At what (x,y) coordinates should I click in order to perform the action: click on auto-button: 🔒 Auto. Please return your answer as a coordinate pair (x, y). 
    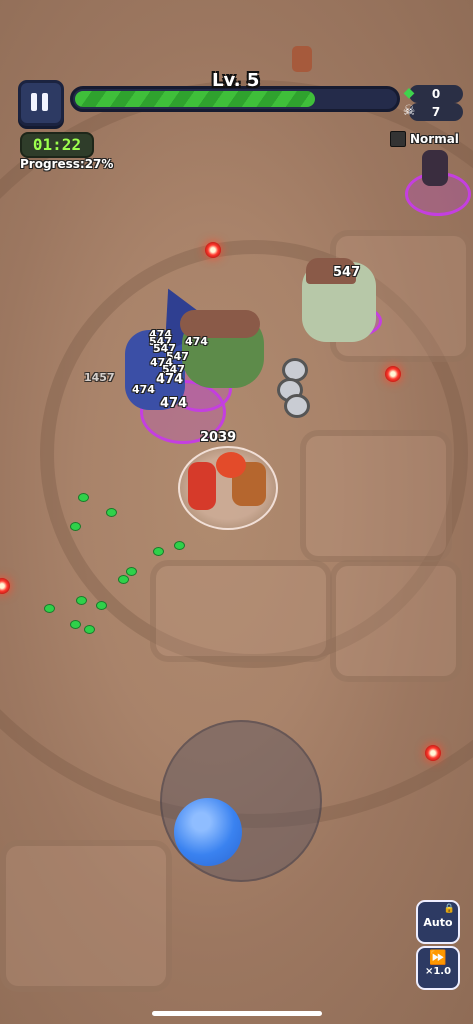
    Looking at the image, I should click on (438, 922).